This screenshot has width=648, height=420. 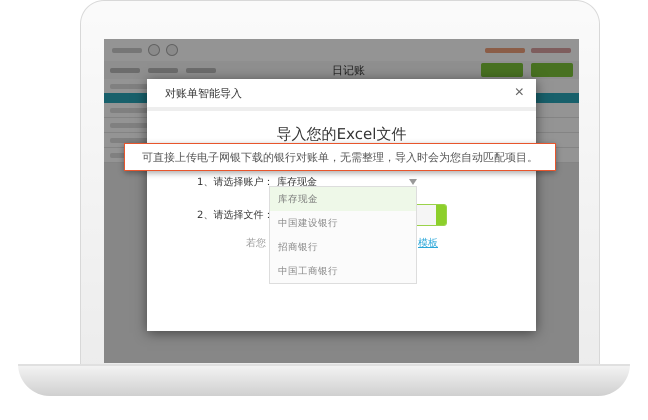 I want to click on account-option: 库存现金, so click(x=343, y=199).